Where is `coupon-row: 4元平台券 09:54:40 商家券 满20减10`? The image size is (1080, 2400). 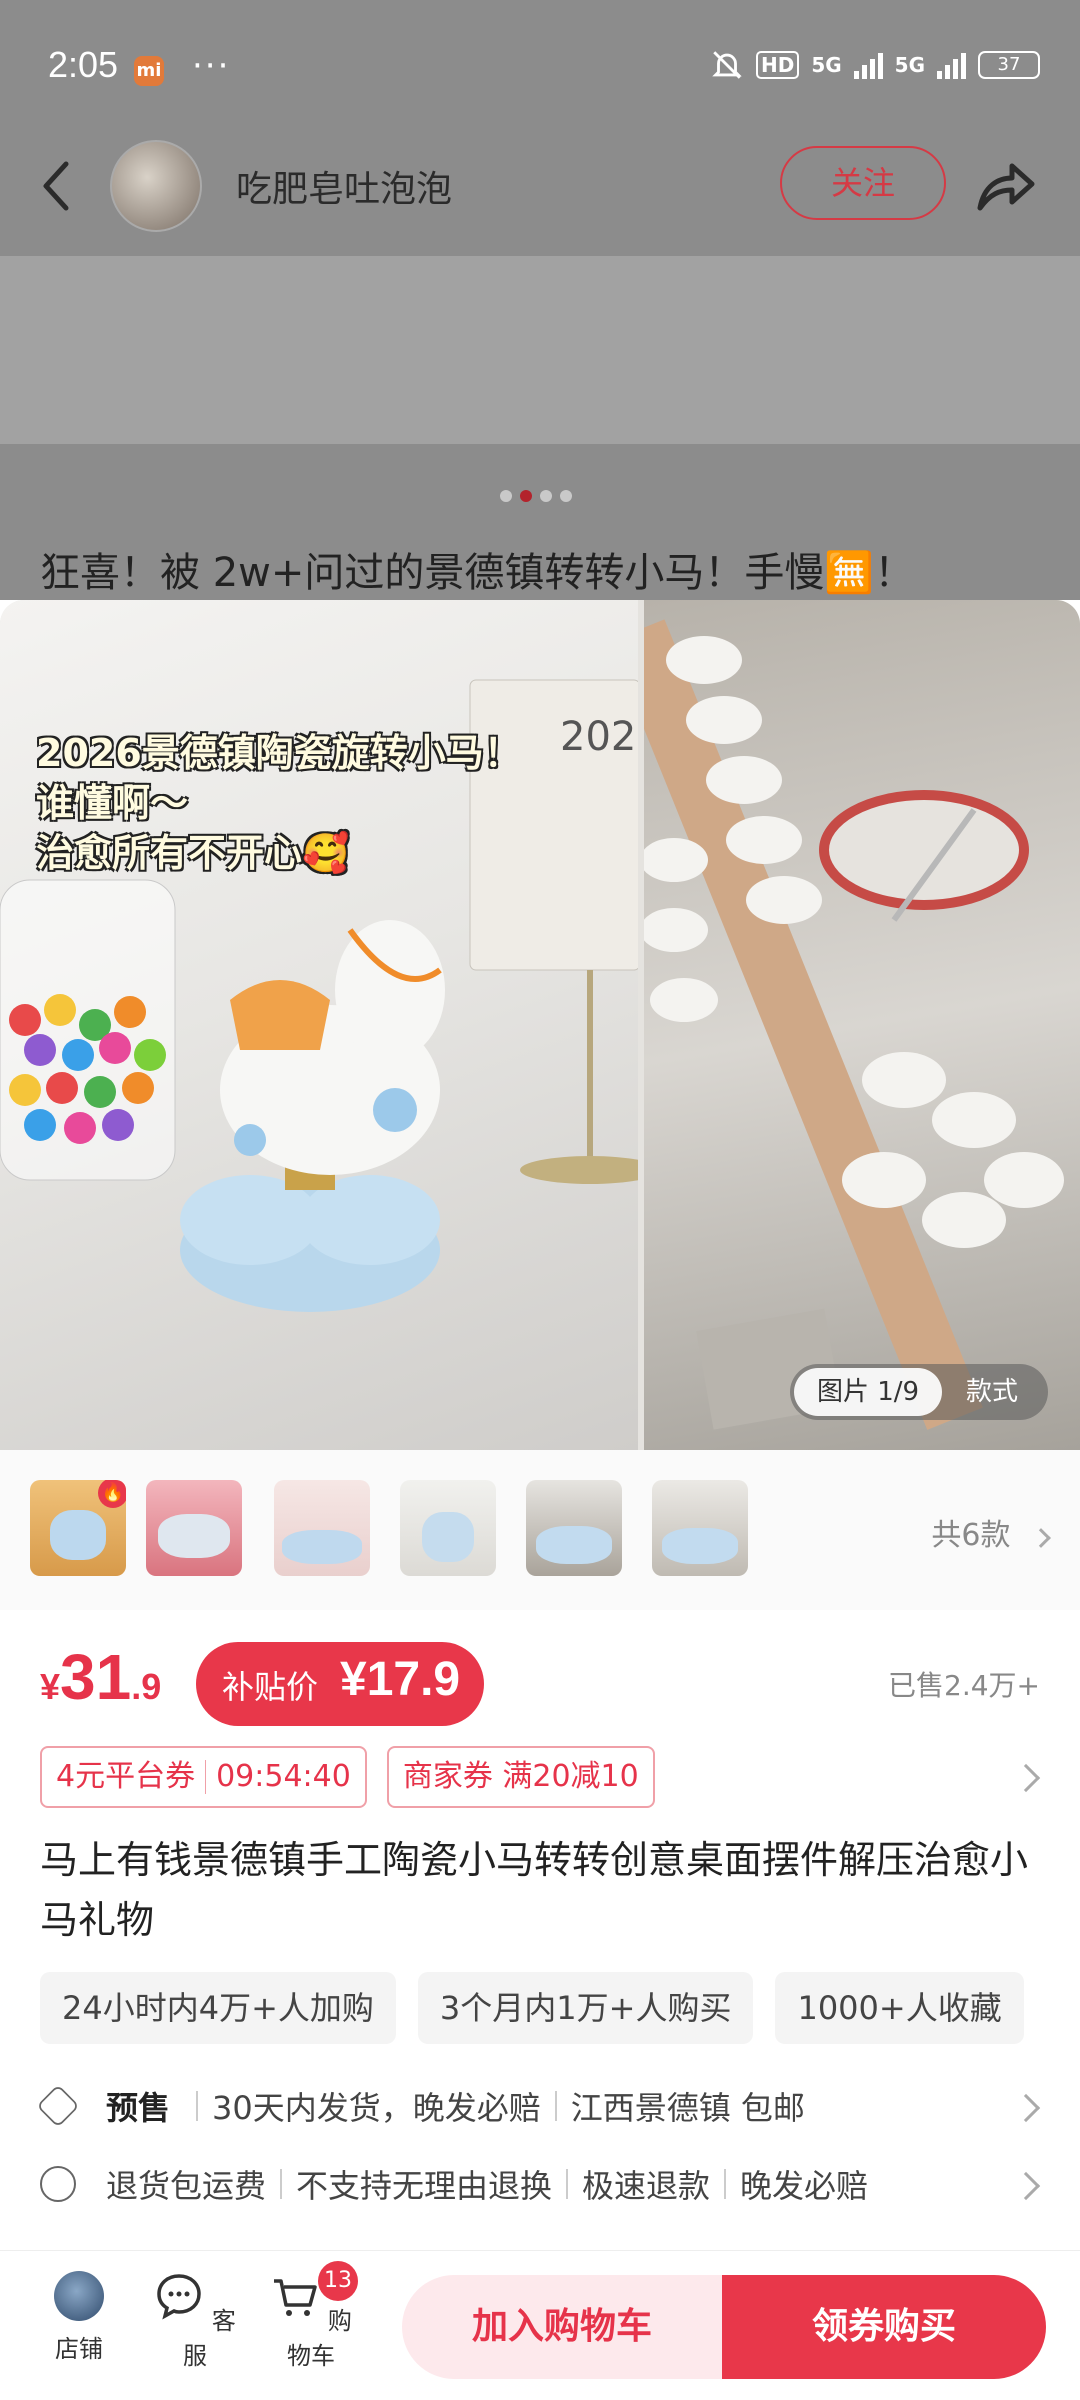
coupon-row: 4元平台券 09:54:40 商家券 满20减10 is located at coordinates (347, 1777).